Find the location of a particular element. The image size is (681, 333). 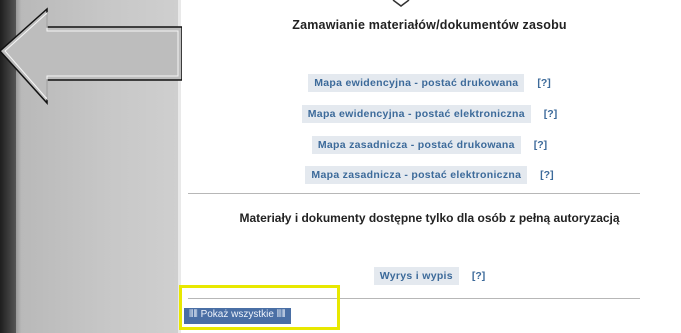

order-row: Wyrys i wypis [?] is located at coordinates (429, 276).